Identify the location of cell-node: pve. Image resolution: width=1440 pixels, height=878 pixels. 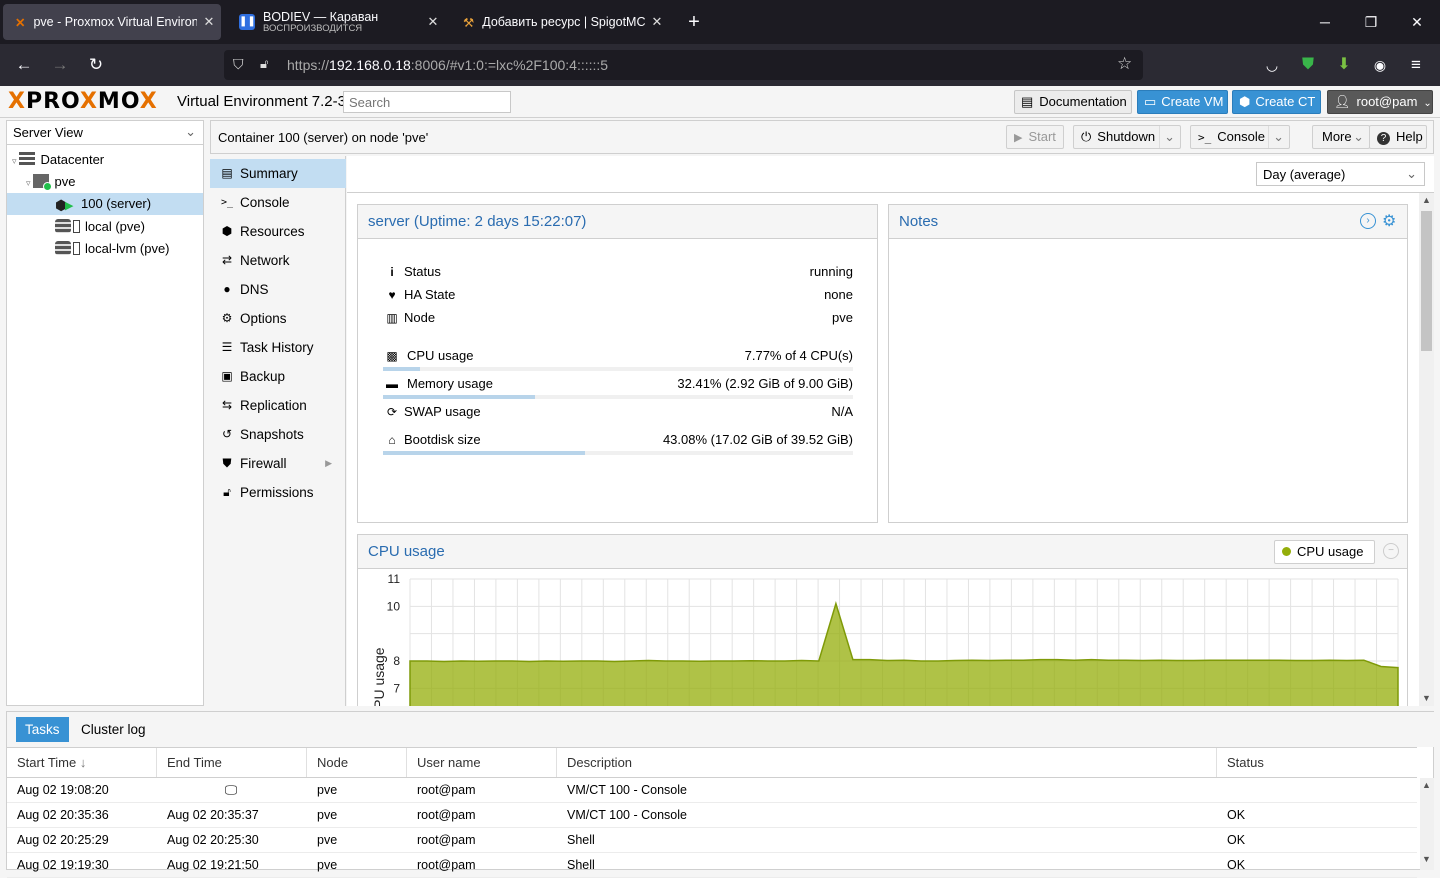
(327, 790).